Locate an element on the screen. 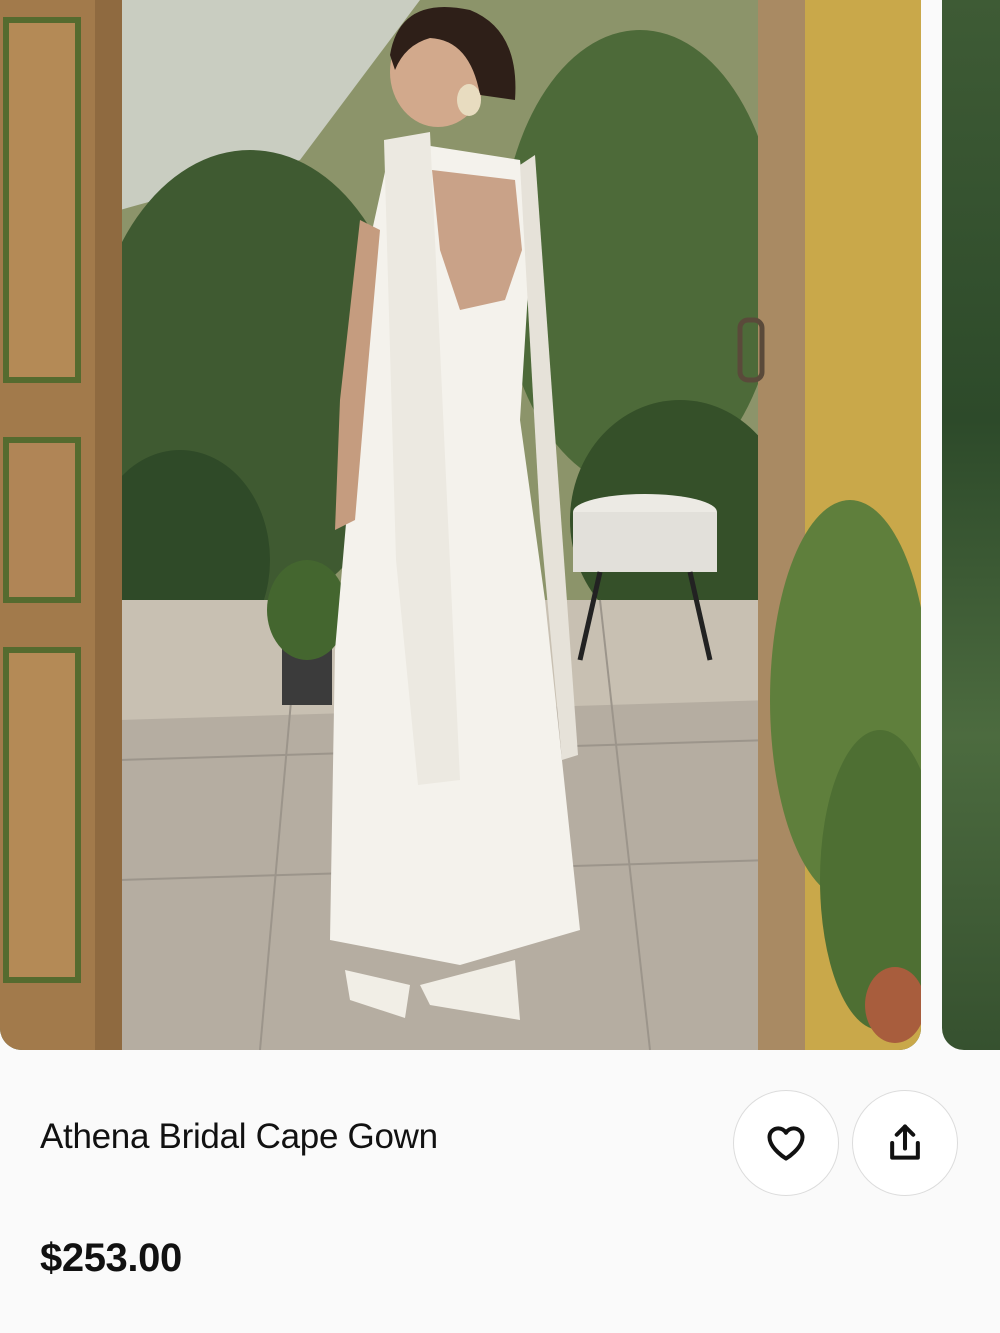  next-product-photo-peek is located at coordinates (971, 525).